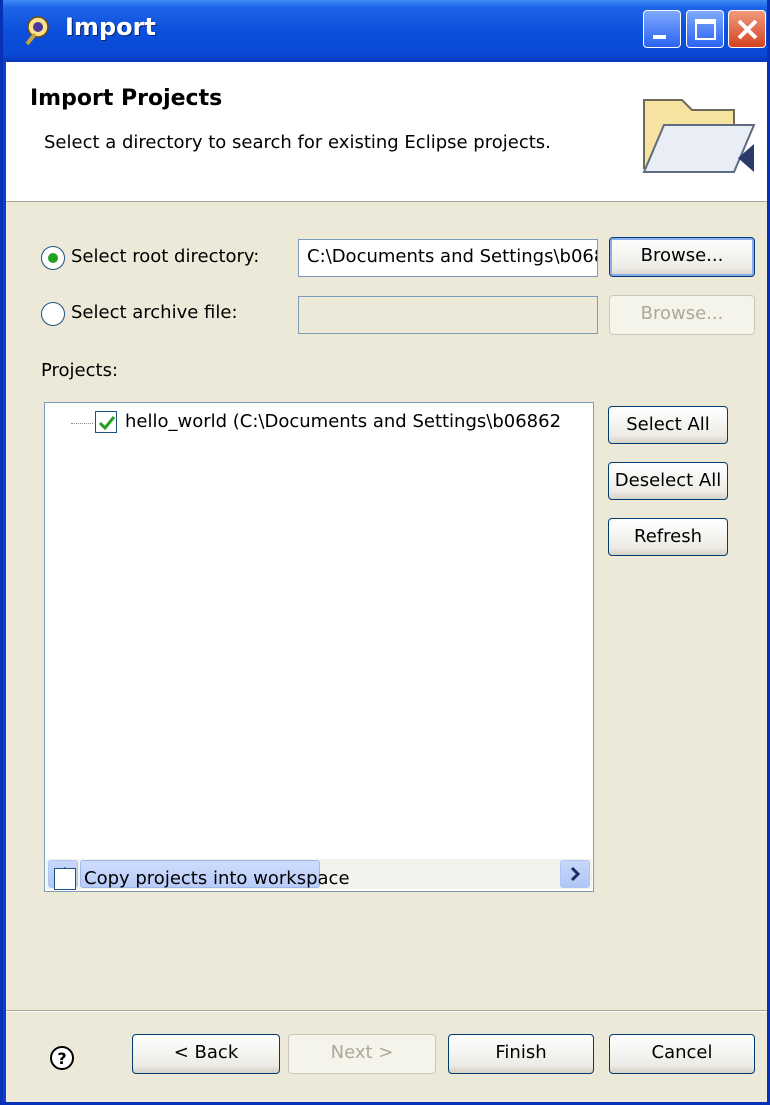 This screenshot has width=770, height=1105. I want to click on maximize-icon, so click(705, 29).